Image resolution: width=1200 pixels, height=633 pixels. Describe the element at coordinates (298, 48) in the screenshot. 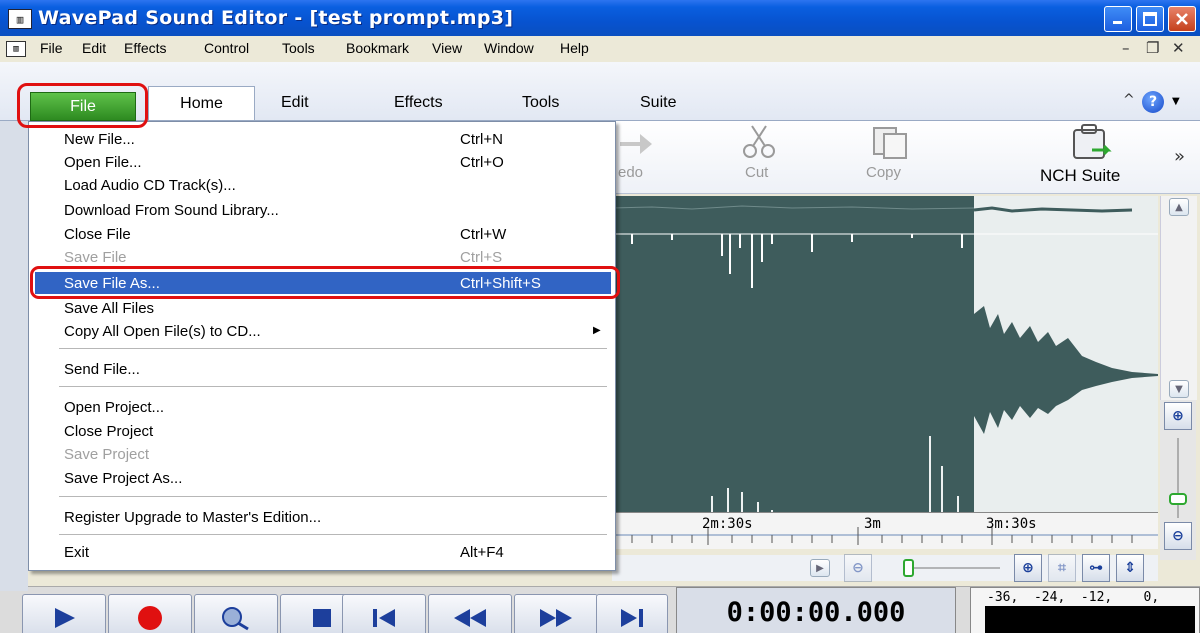

I see `menu-tools: Tools` at that location.